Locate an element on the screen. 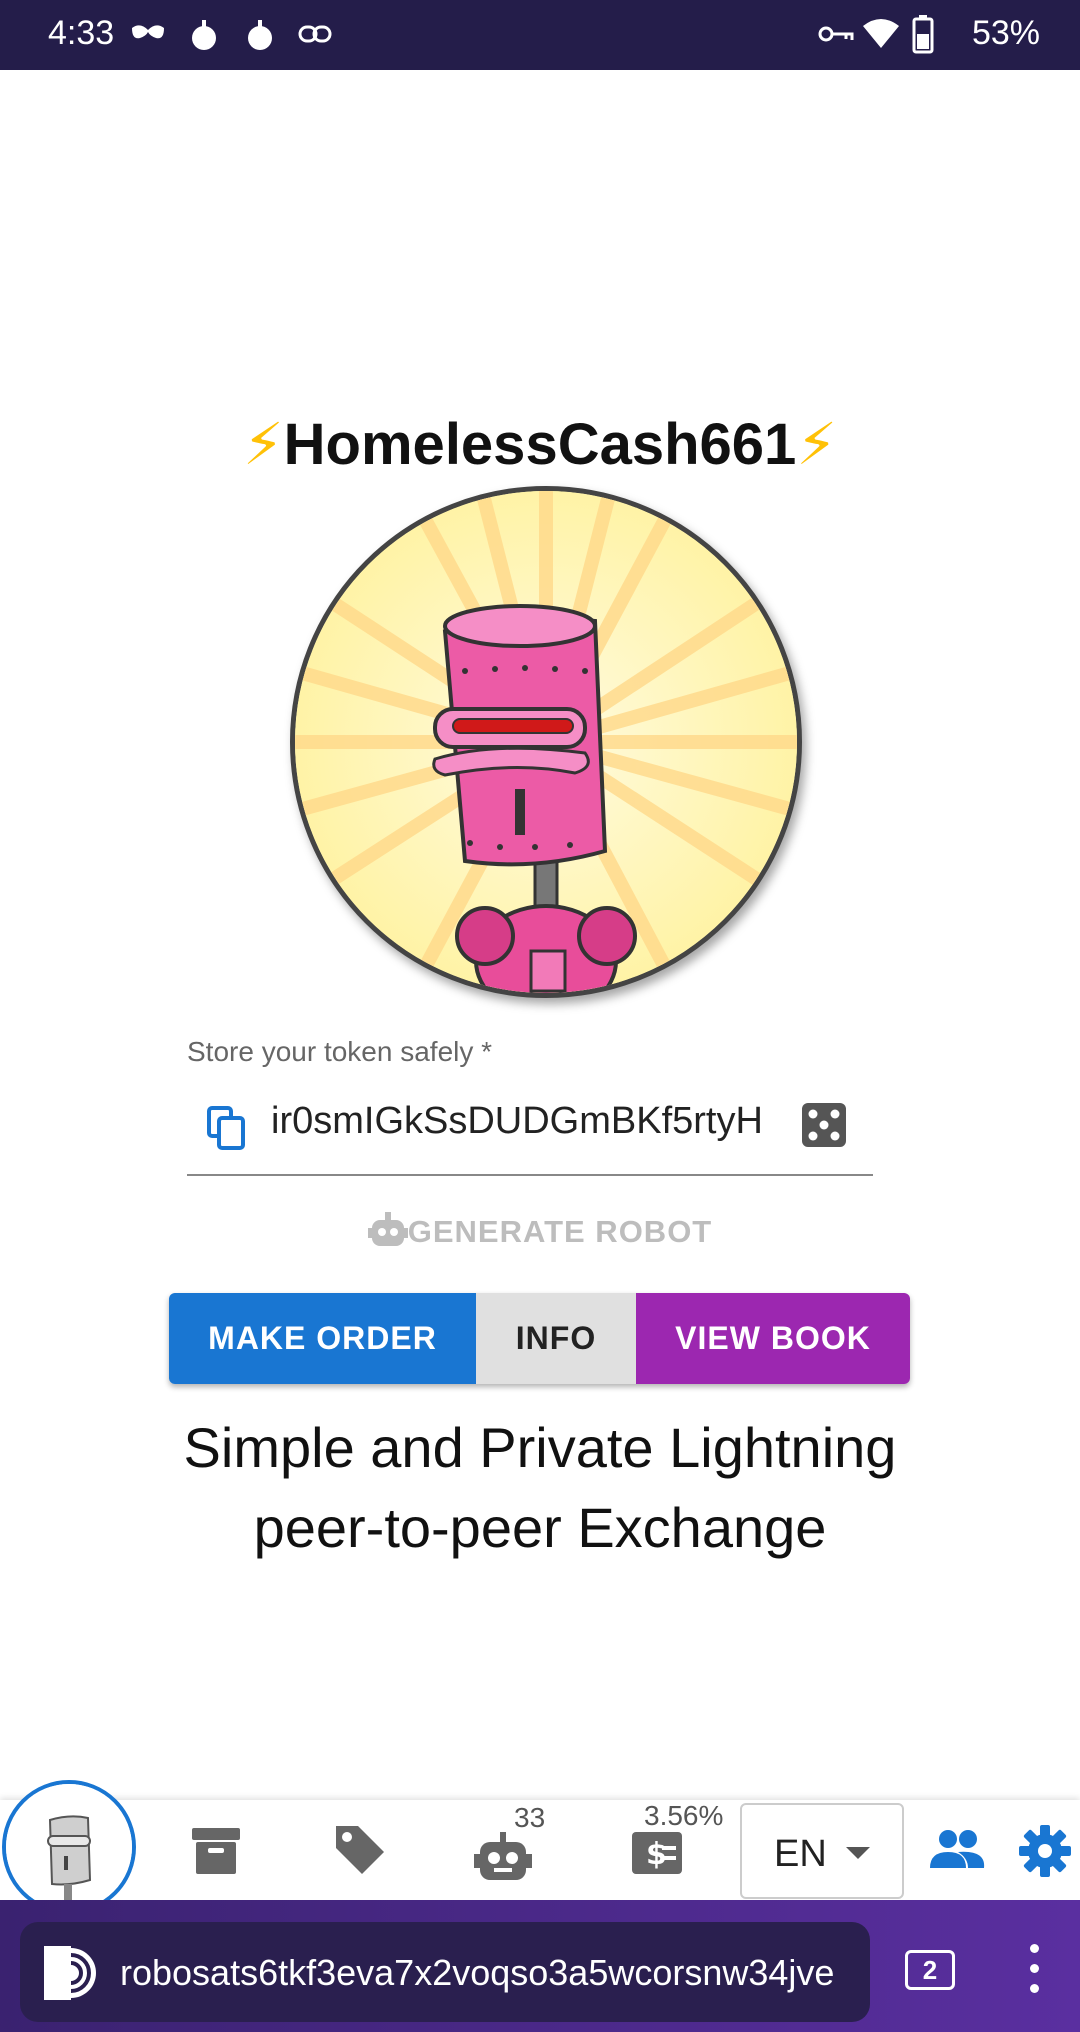 The width and height of the screenshot is (1080, 2032). robots-count-badge: 33 is located at coordinates (530, 1817).